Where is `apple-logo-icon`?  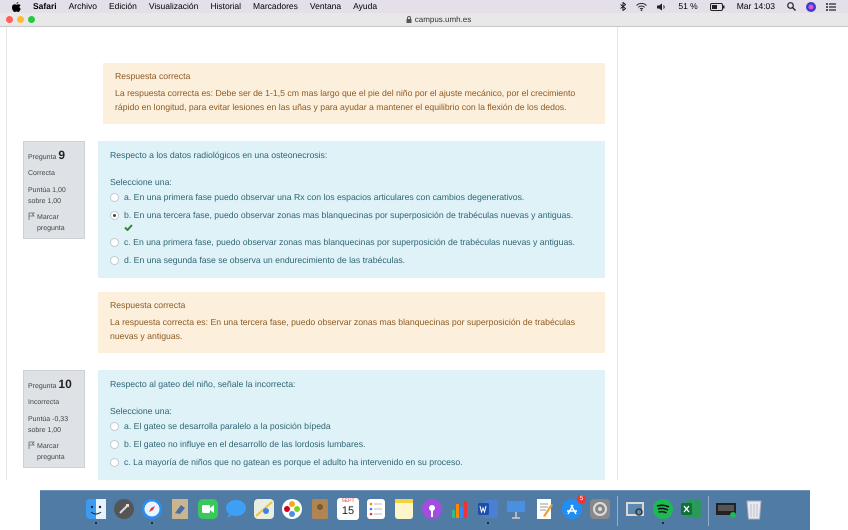
apple-logo-icon is located at coordinates (16, 7).